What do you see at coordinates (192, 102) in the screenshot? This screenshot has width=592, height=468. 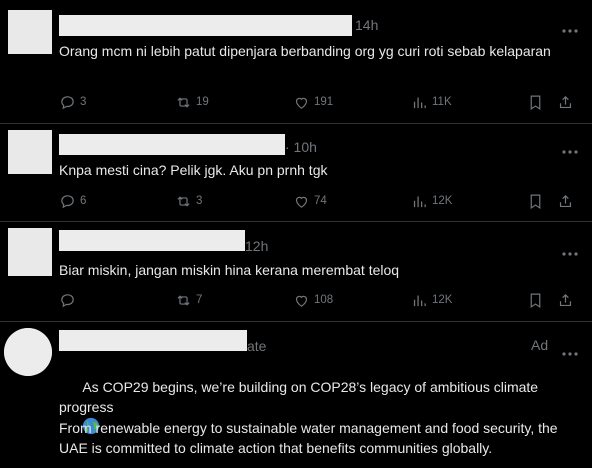 I see `repost-button: 19` at bounding box center [192, 102].